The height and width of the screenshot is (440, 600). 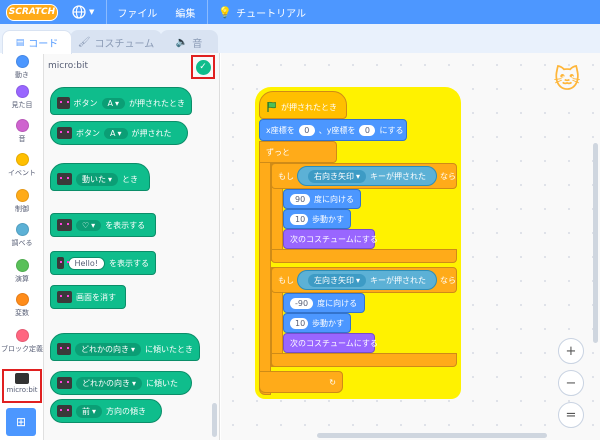 I want to click on key-dropdown: 左向き矢印 ▾, so click(x=337, y=280).